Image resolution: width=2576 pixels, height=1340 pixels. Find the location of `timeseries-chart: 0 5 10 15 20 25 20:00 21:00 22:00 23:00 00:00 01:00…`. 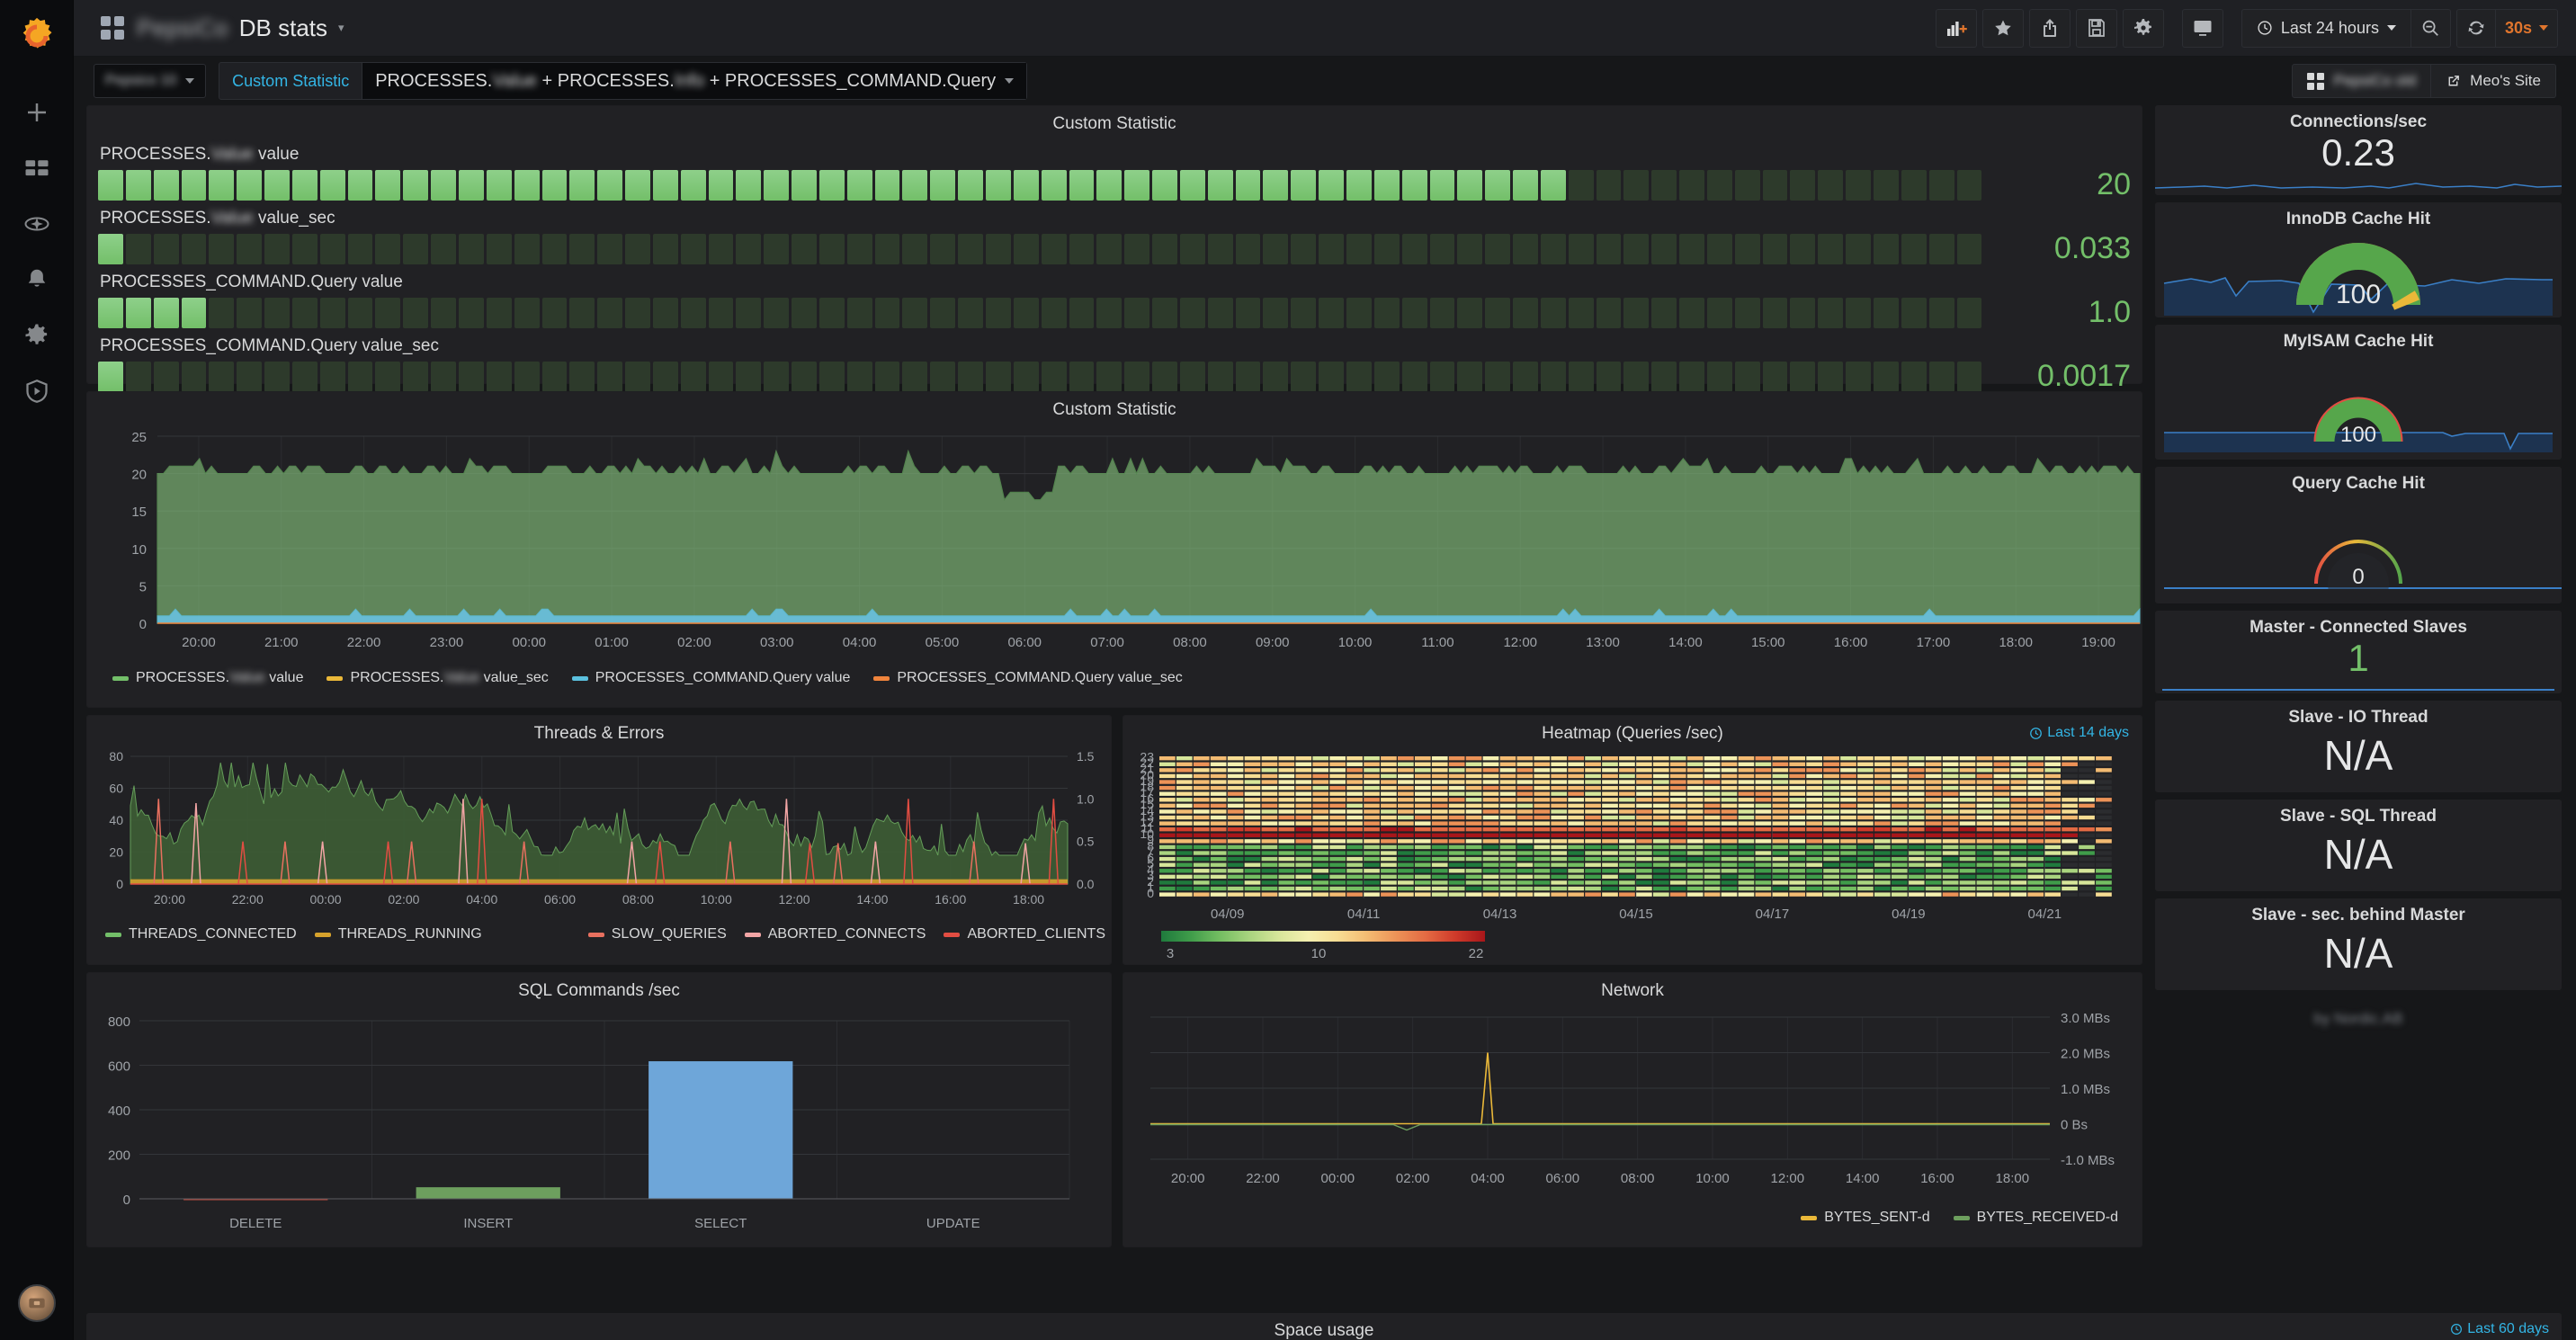

timeseries-chart: 0 5 10 15 20 25 20:00 21:00 22:00 23:00 00:00 01:00… is located at coordinates (1114, 545).